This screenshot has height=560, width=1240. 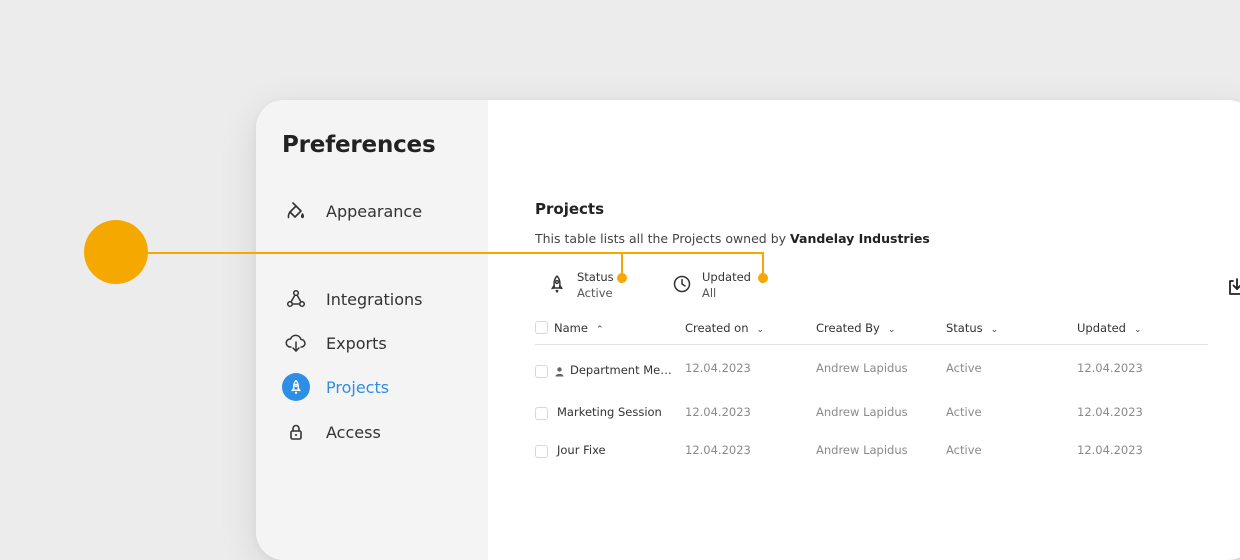 I want to click on sidebar-item-appearance: Appearance, so click(x=352, y=211).